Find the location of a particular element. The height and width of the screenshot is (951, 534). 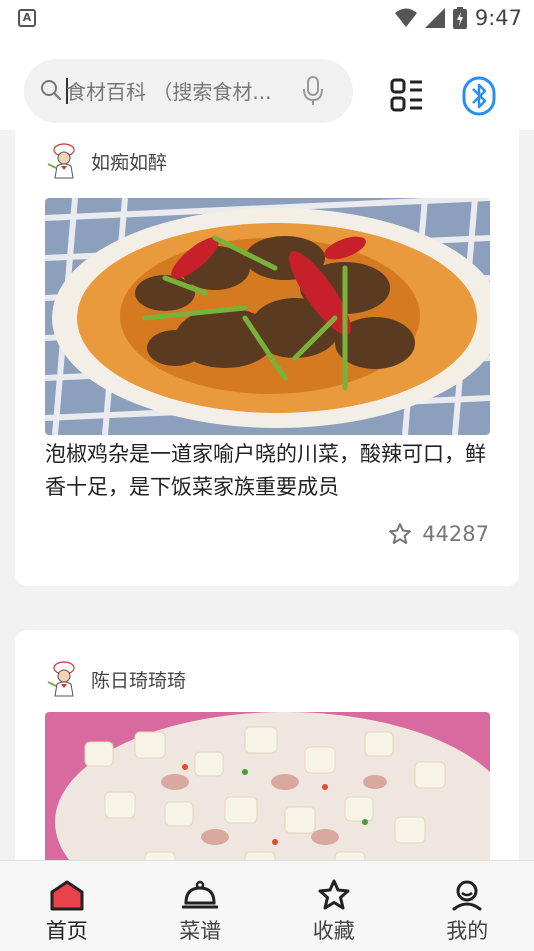

tab-recipes: 菜谱 is located at coordinates (201, 906).